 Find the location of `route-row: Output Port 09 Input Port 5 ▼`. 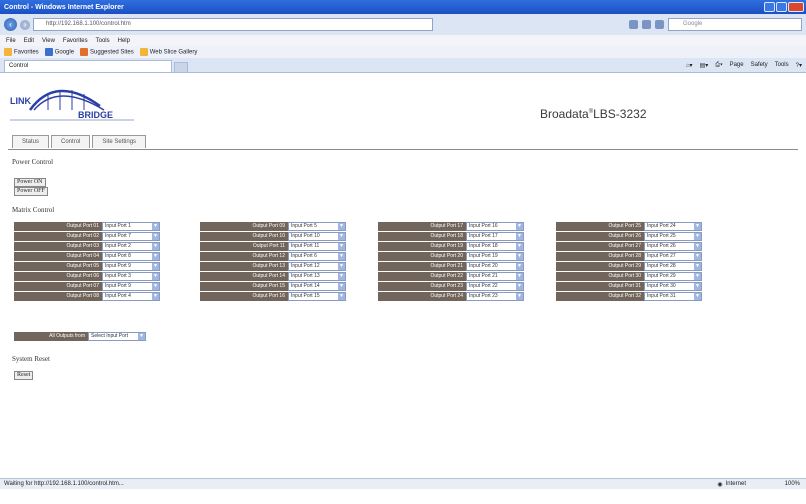

route-row: Output Port 09 Input Port 5 ▼ is located at coordinates (273, 226).